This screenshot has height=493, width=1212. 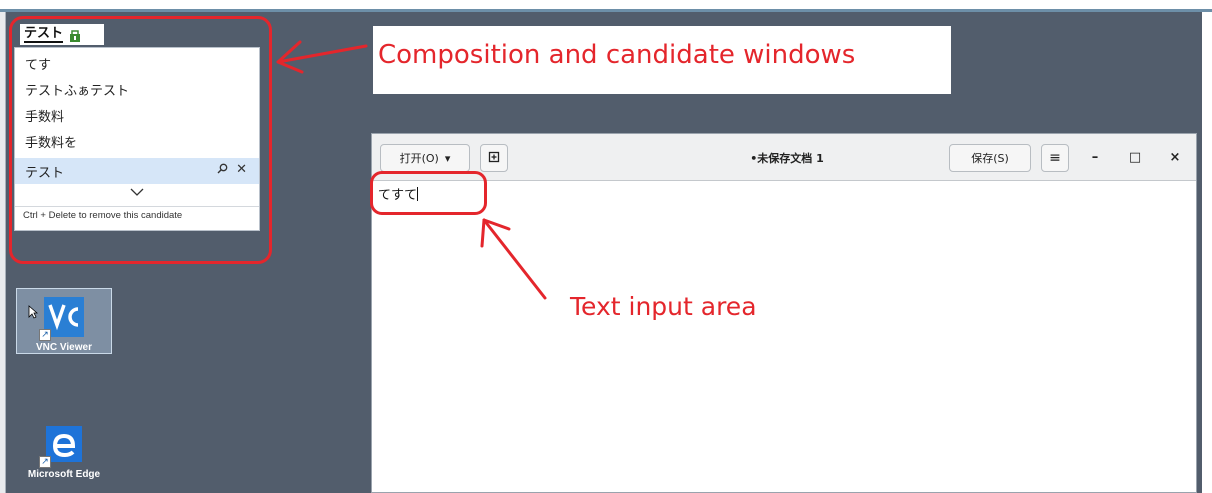 I want to click on annotation-arrows, so click(x=411, y=170).